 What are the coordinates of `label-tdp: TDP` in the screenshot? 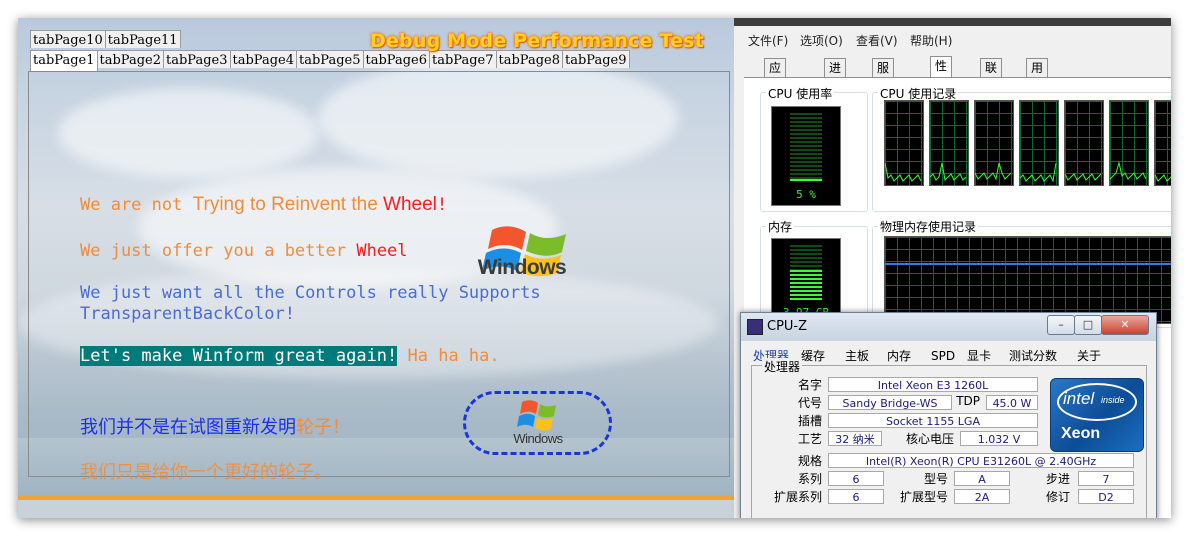 It's located at (968, 401).